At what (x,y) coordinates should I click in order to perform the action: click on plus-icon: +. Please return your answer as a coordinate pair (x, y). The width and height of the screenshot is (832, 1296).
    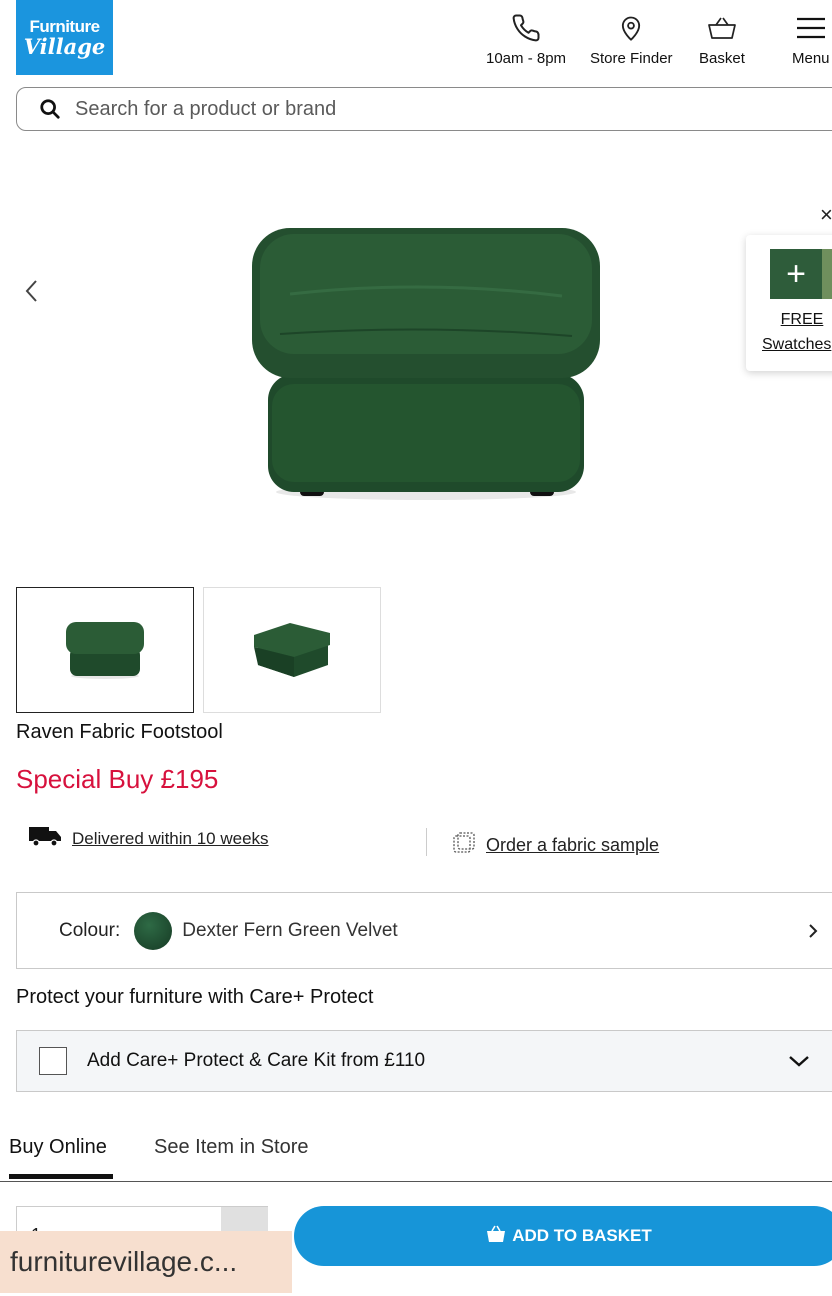
    Looking at the image, I should click on (796, 274).